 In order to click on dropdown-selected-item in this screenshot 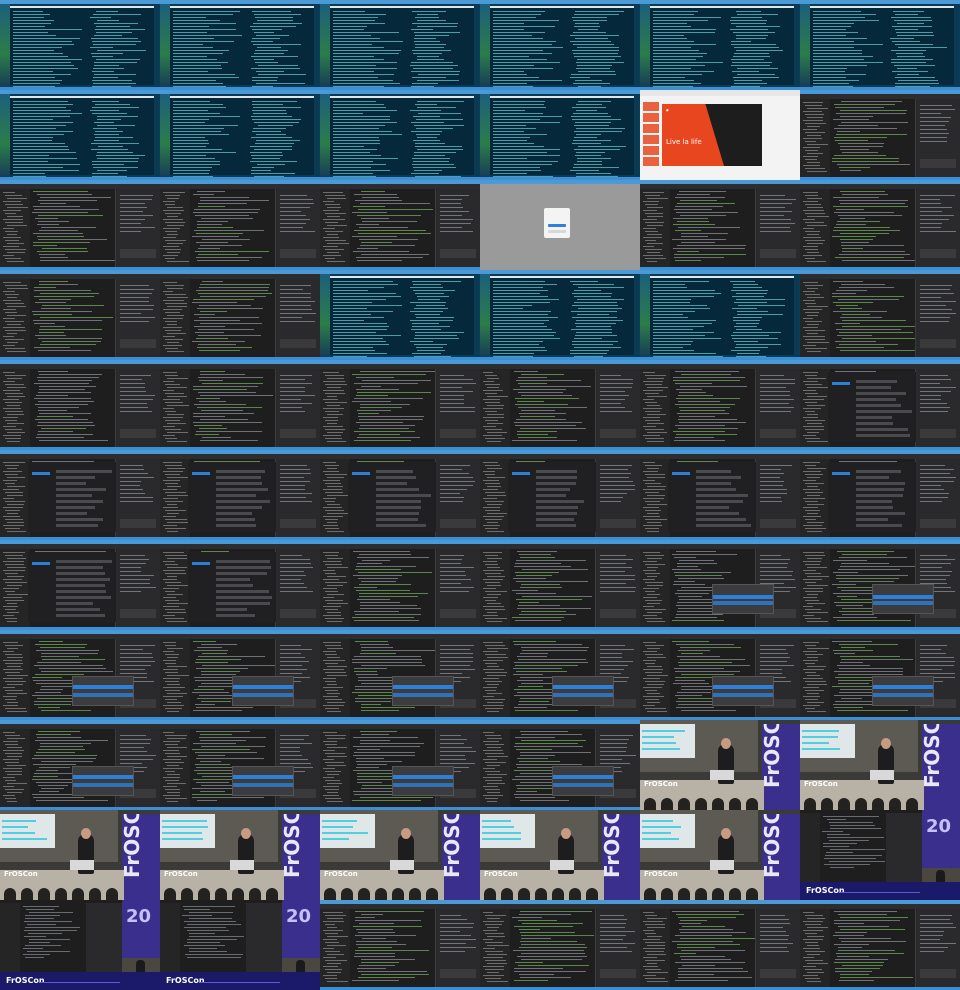, I will do `click(743, 597)`.